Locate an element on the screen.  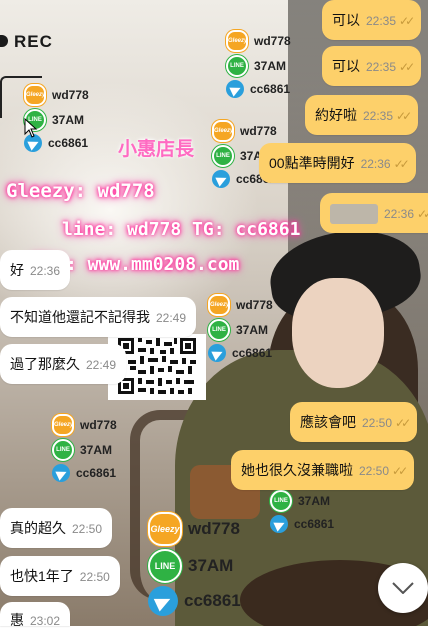
rec-indicator: REC is located at coordinates (26, 42).